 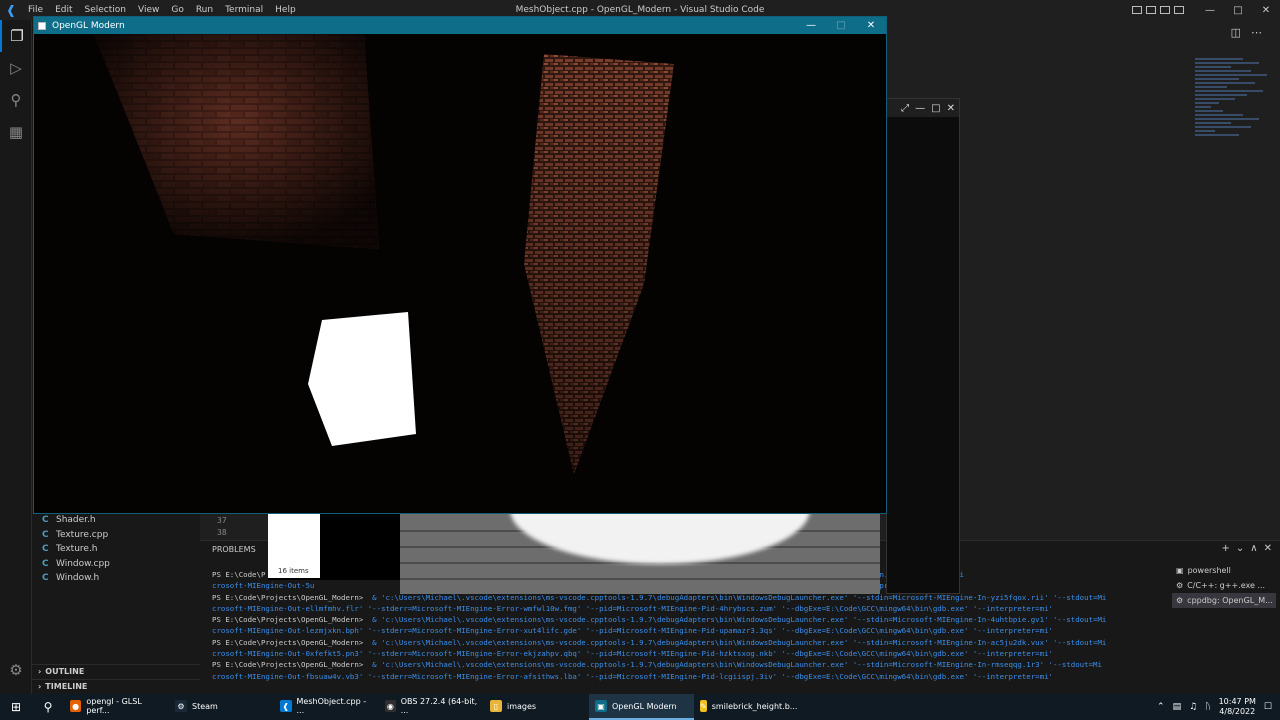 I want to click on expand-icon: ⤢, so click(x=905, y=108).